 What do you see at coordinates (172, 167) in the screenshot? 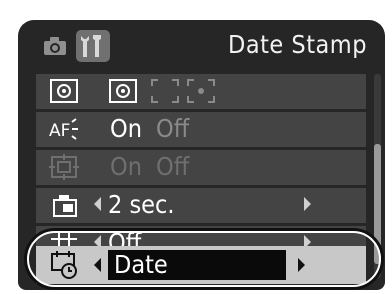
I see `zoom-off-option: Off` at bounding box center [172, 167].